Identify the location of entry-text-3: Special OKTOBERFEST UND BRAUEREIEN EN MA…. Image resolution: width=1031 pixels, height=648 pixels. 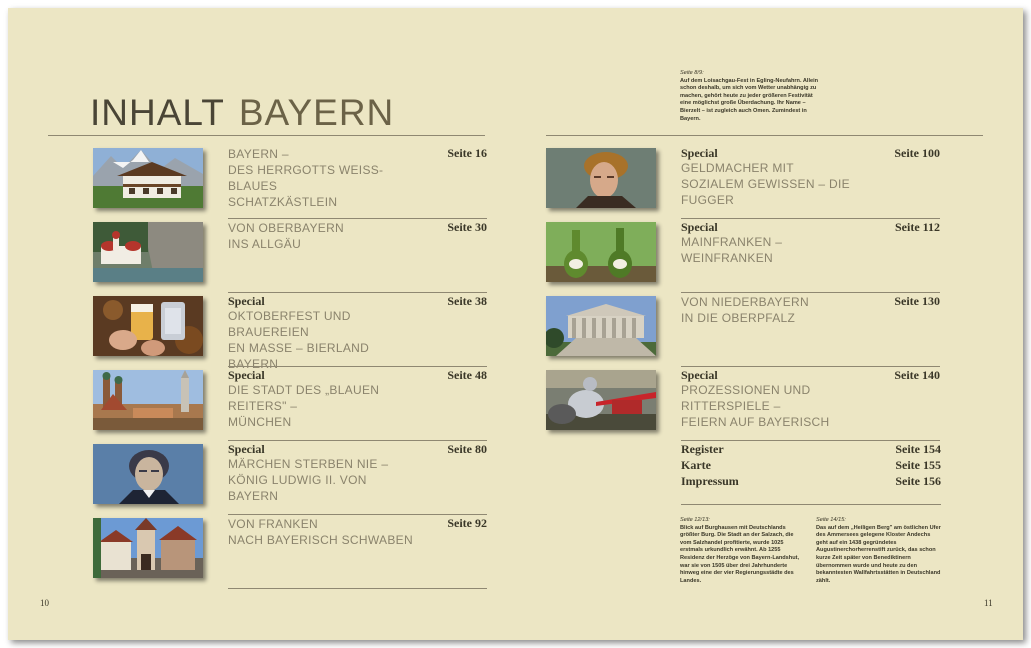
(320, 333).